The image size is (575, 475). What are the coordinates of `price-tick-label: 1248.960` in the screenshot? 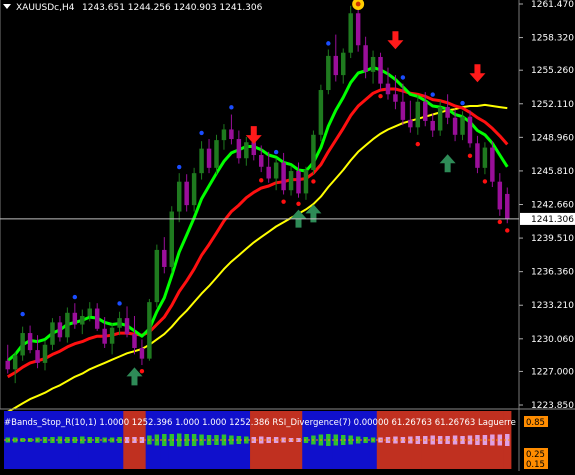 It's located at (552, 138).